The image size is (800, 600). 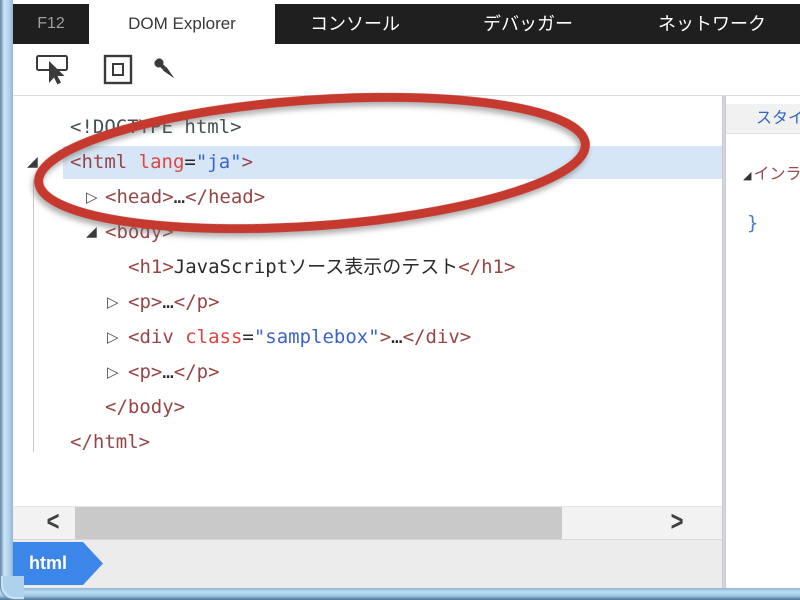 I want to click on inline-style-rule: ◢インライン スタイル, so click(x=763, y=172).